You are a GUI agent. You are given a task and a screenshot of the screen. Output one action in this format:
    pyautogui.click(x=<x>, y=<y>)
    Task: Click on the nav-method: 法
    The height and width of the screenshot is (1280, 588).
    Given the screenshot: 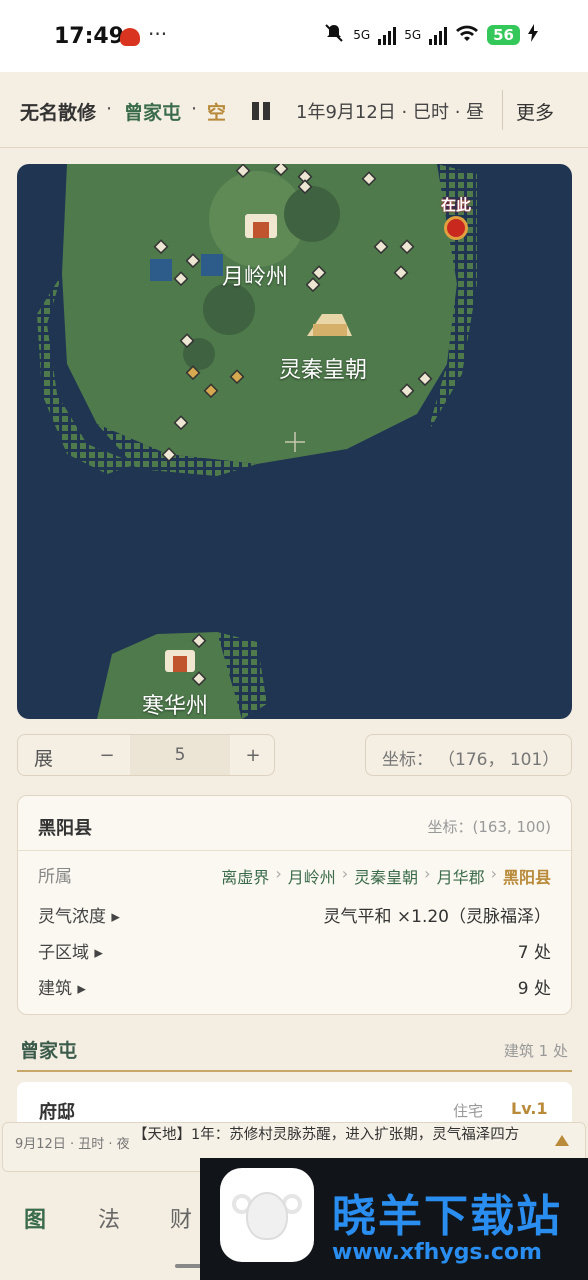 What is the action you would take?
    pyautogui.click(x=109, y=1218)
    